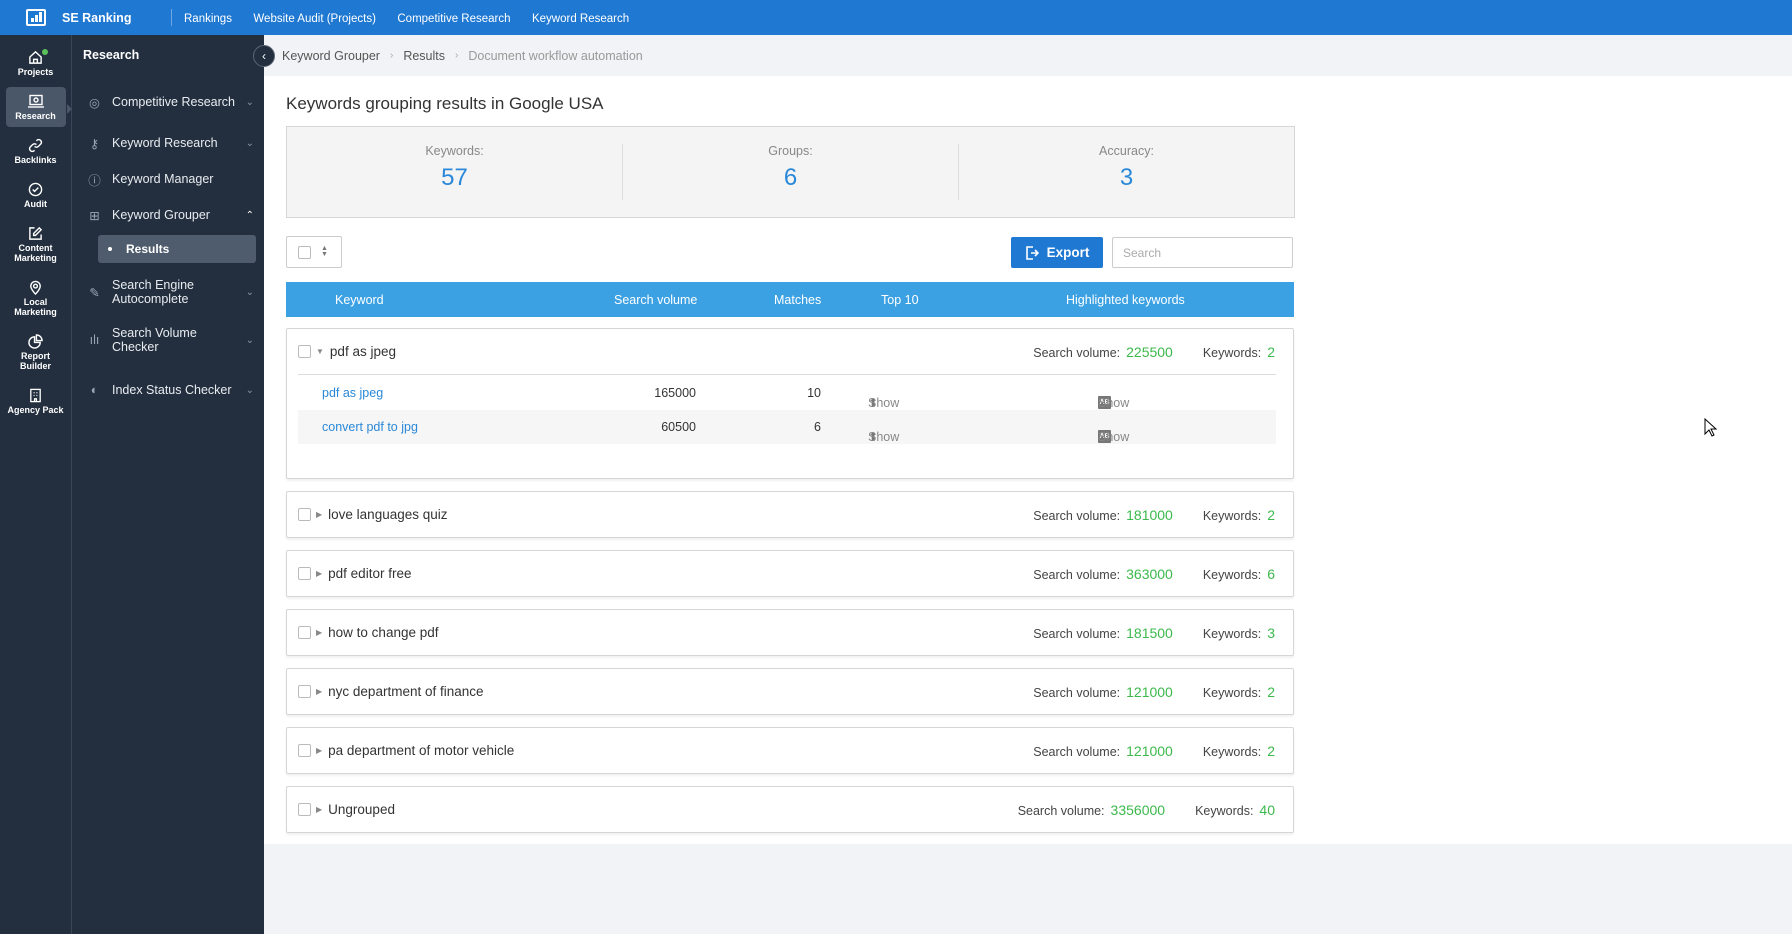  I want to click on top-nav-competitive-research: Competitive Research, so click(453, 19).